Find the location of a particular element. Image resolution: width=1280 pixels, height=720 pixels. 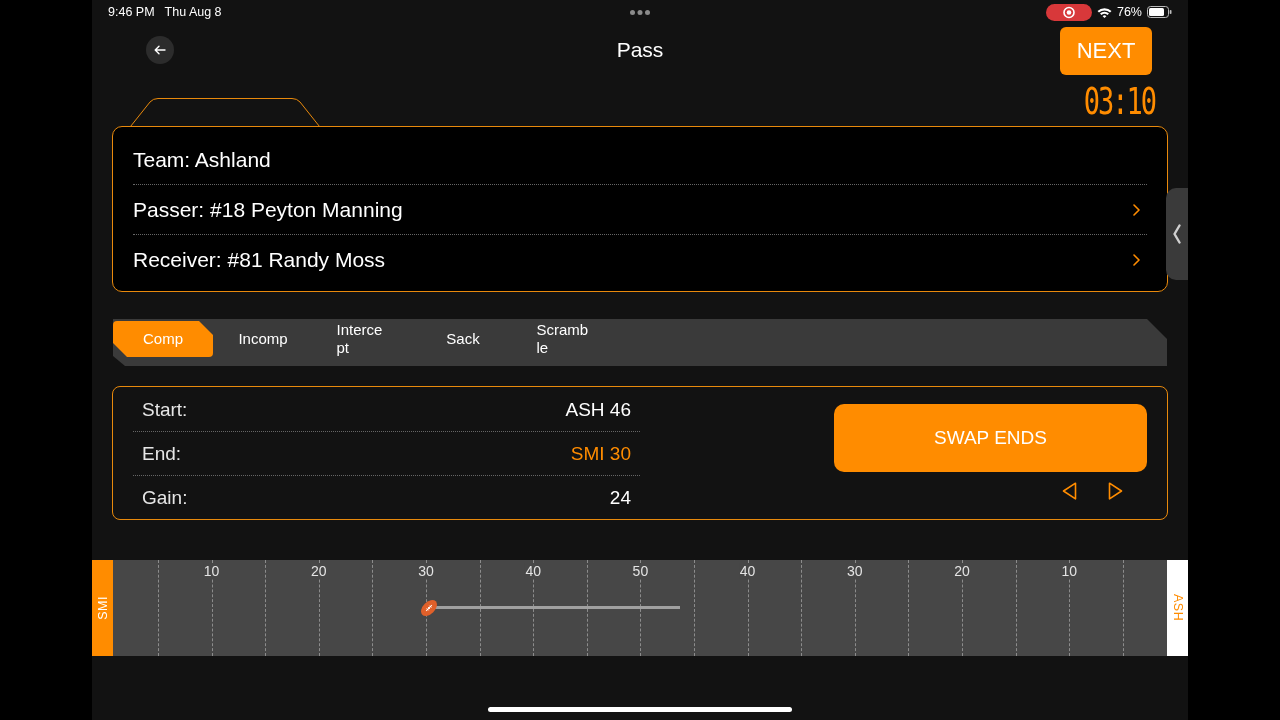

more-dots-icon is located at coordinates (640, 12).